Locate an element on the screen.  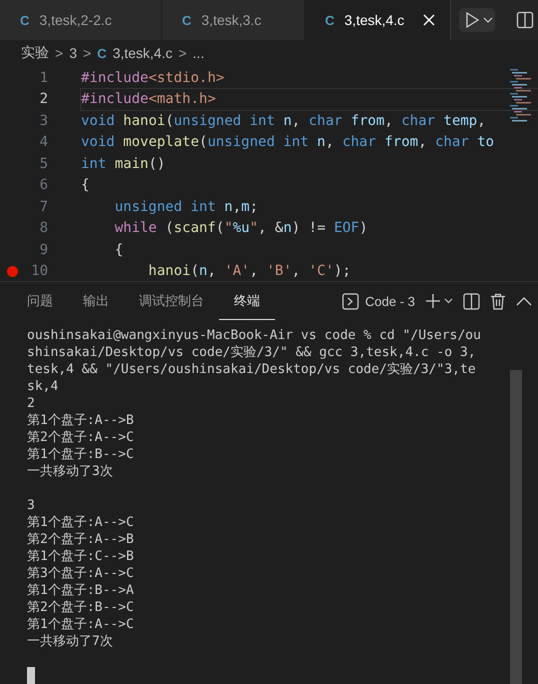
panel-tab: 终端 is located at coordinates (247, 301).